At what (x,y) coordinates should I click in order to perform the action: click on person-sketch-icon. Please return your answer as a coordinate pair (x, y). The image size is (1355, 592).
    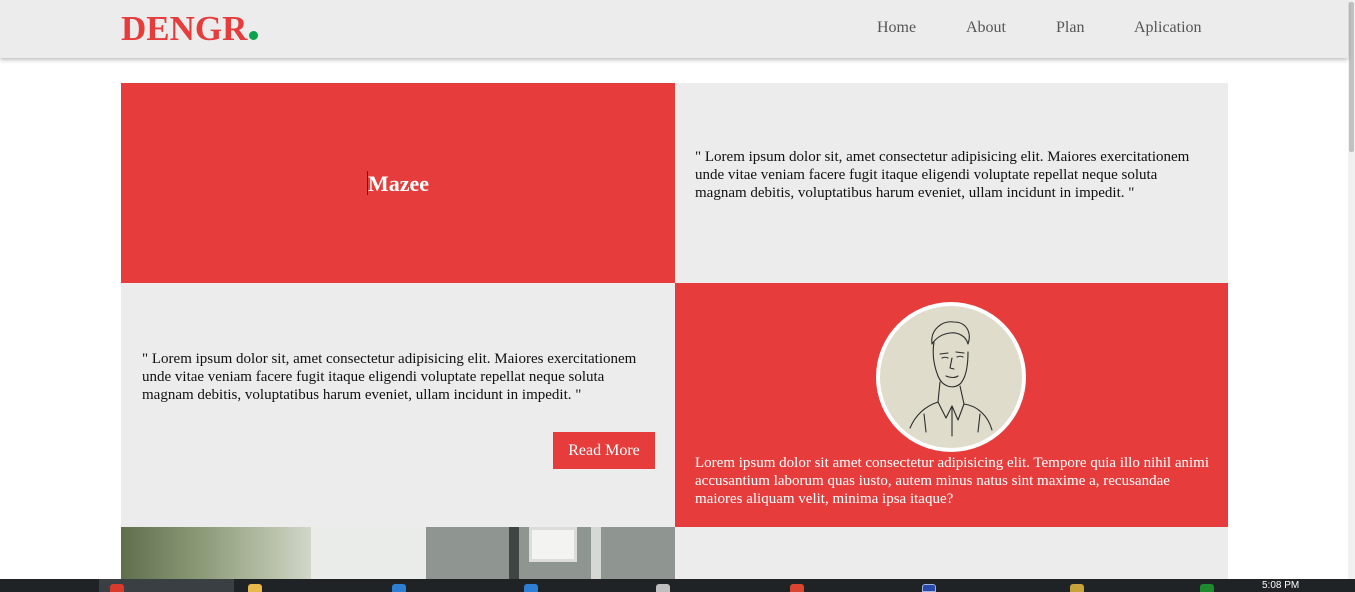
    Looking at the image, I should click on (951, 379).